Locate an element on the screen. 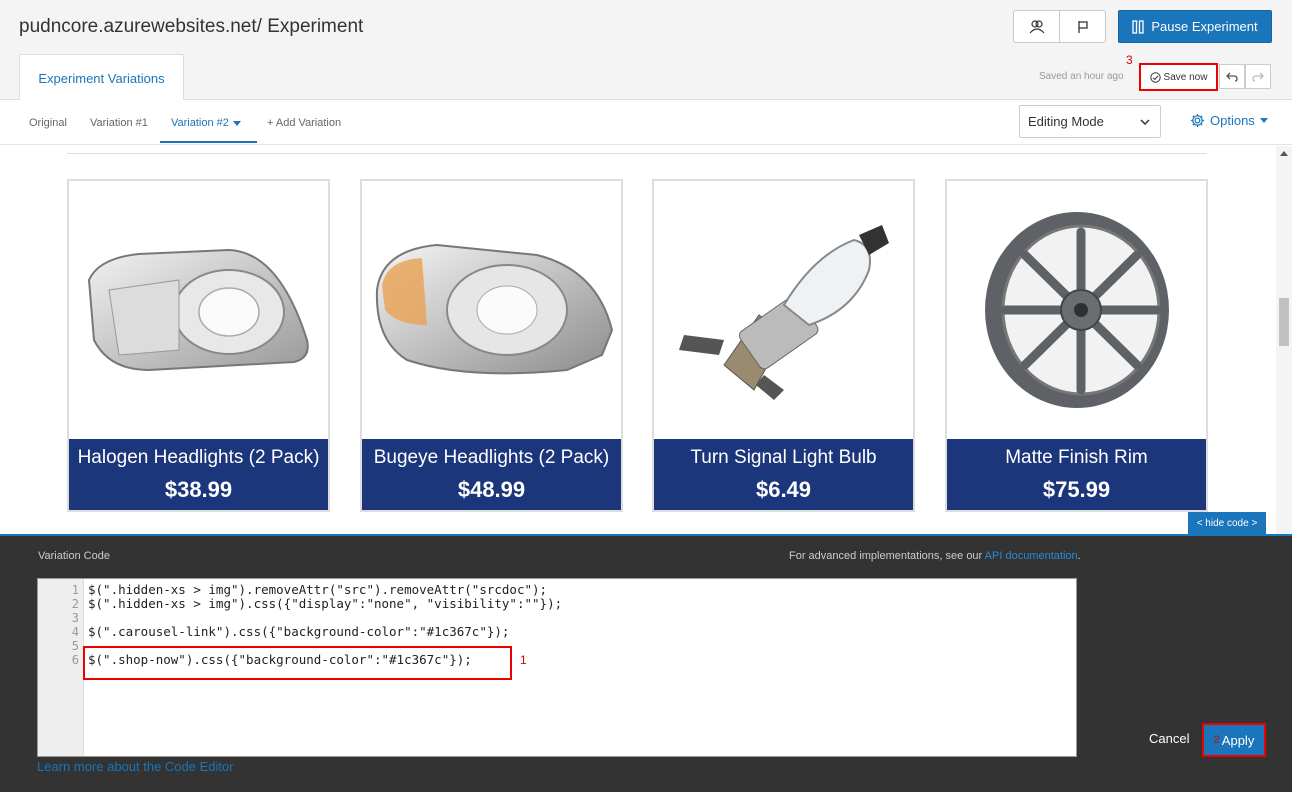 Image resolution: width=1292 pixels, height=792 pixels. options-menu: Options is located at coordinates (1229, 120).